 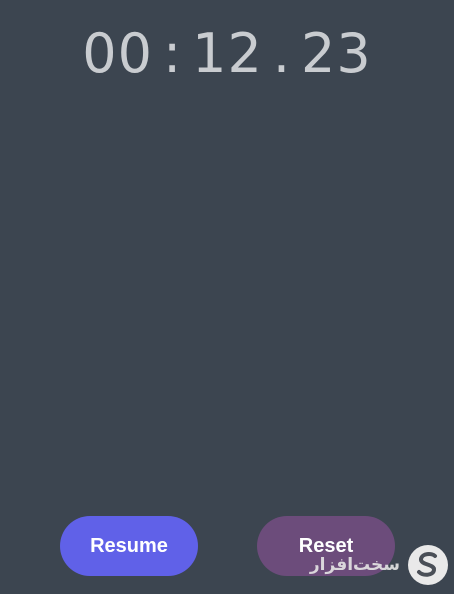 I want to click on resume-button-label: Resume, so click(x=129, y=545).